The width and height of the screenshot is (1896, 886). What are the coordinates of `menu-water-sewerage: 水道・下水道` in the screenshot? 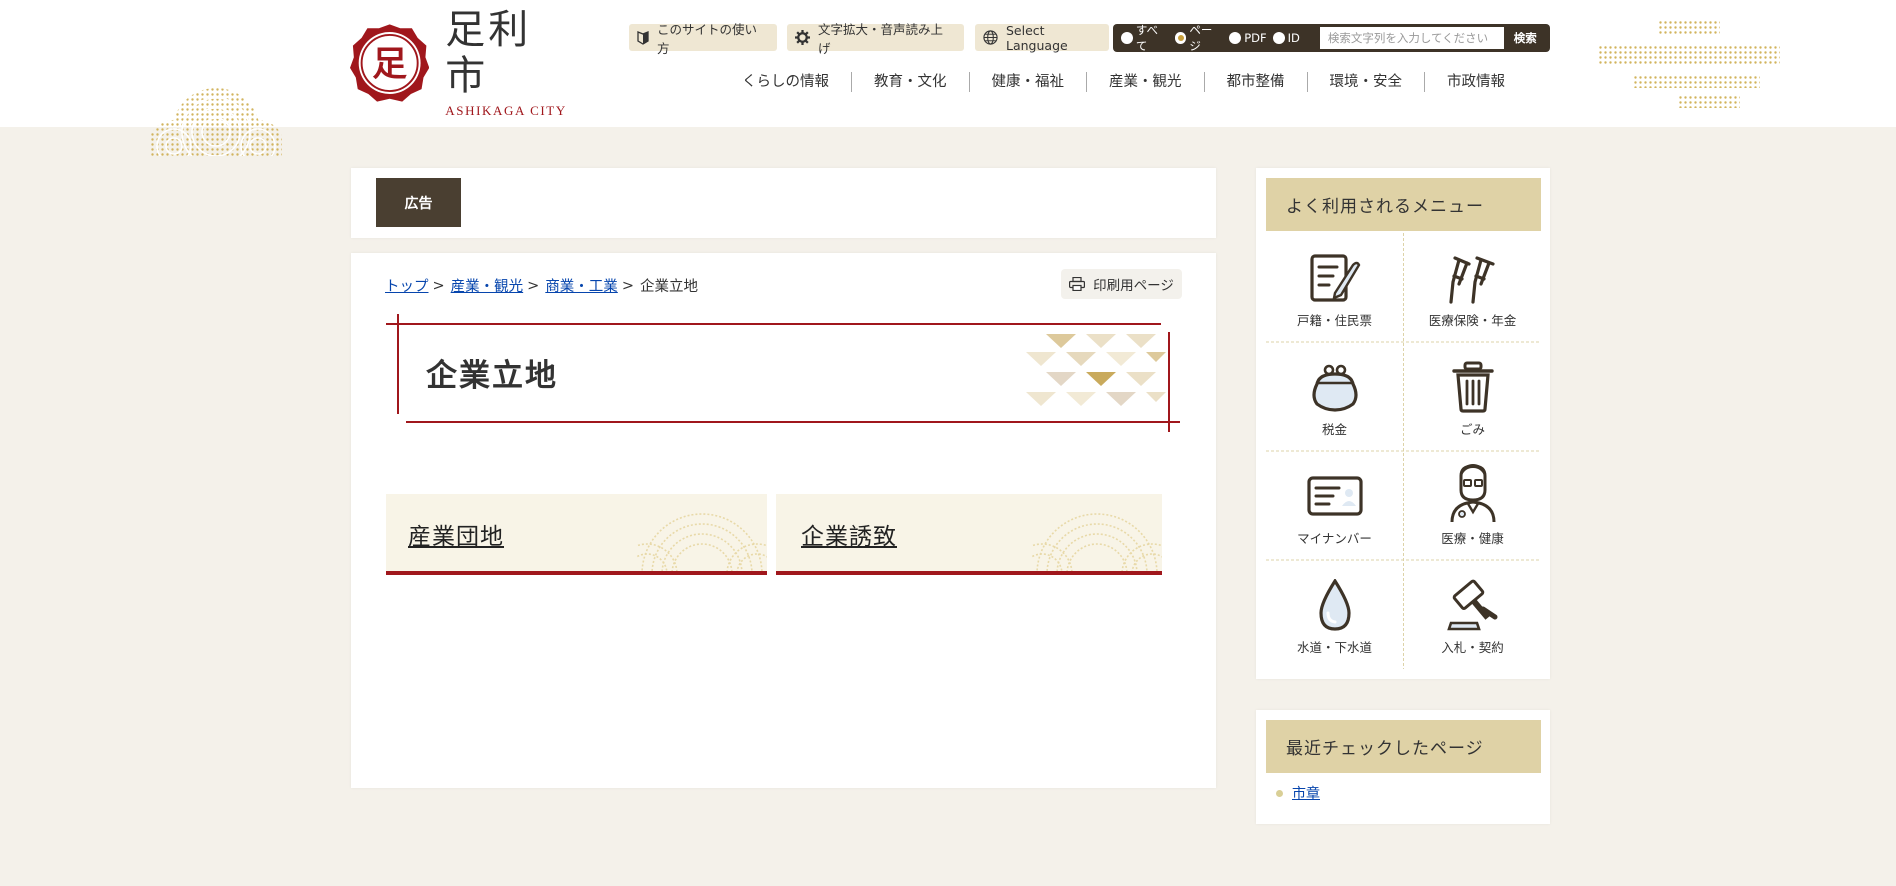 It's located at (1334, 614).